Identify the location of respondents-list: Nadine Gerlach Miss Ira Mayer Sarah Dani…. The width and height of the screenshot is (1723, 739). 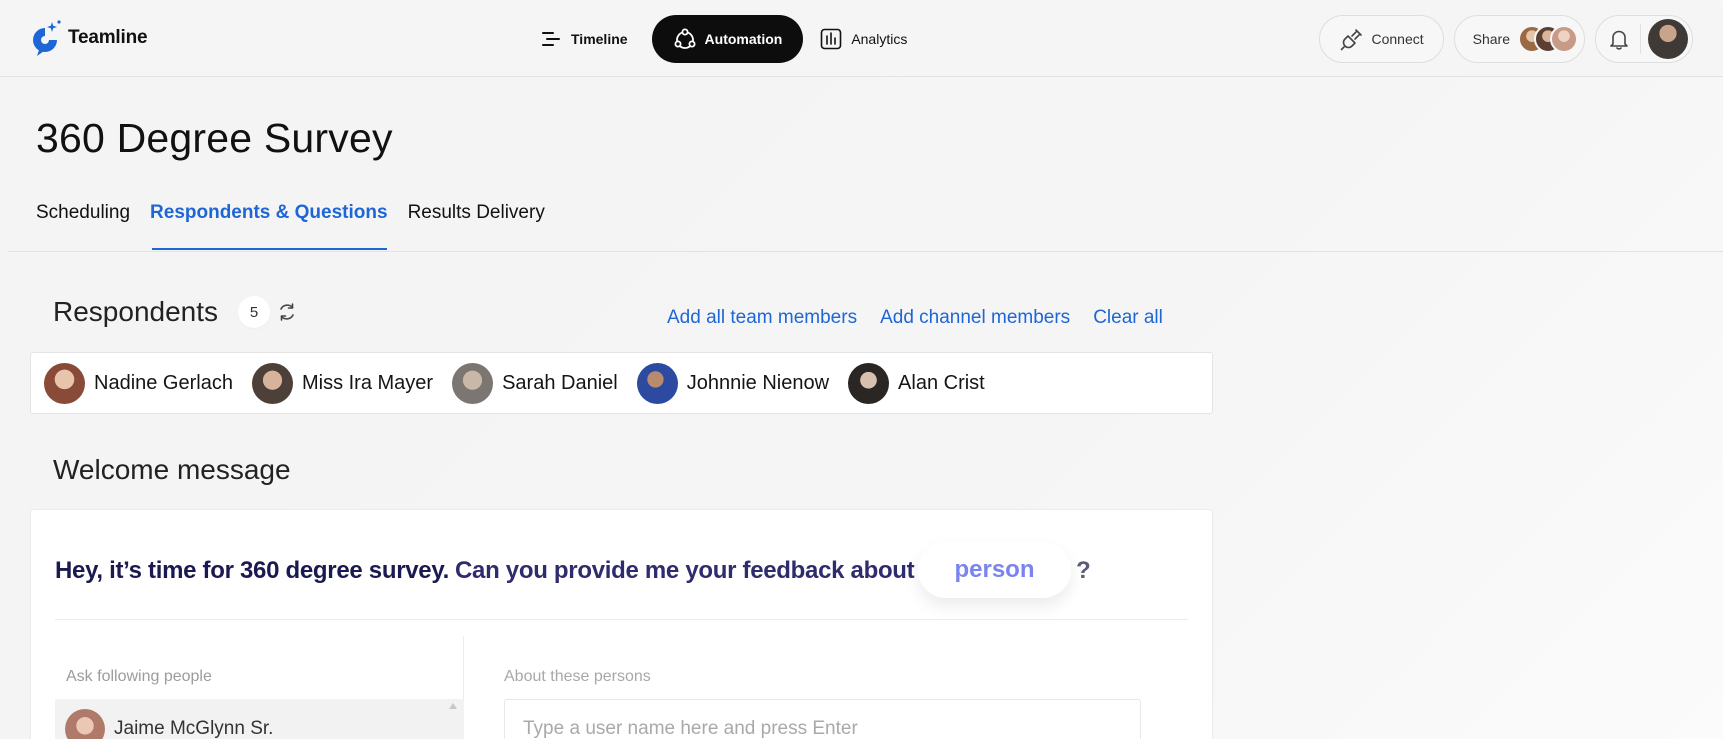
(621, 383).